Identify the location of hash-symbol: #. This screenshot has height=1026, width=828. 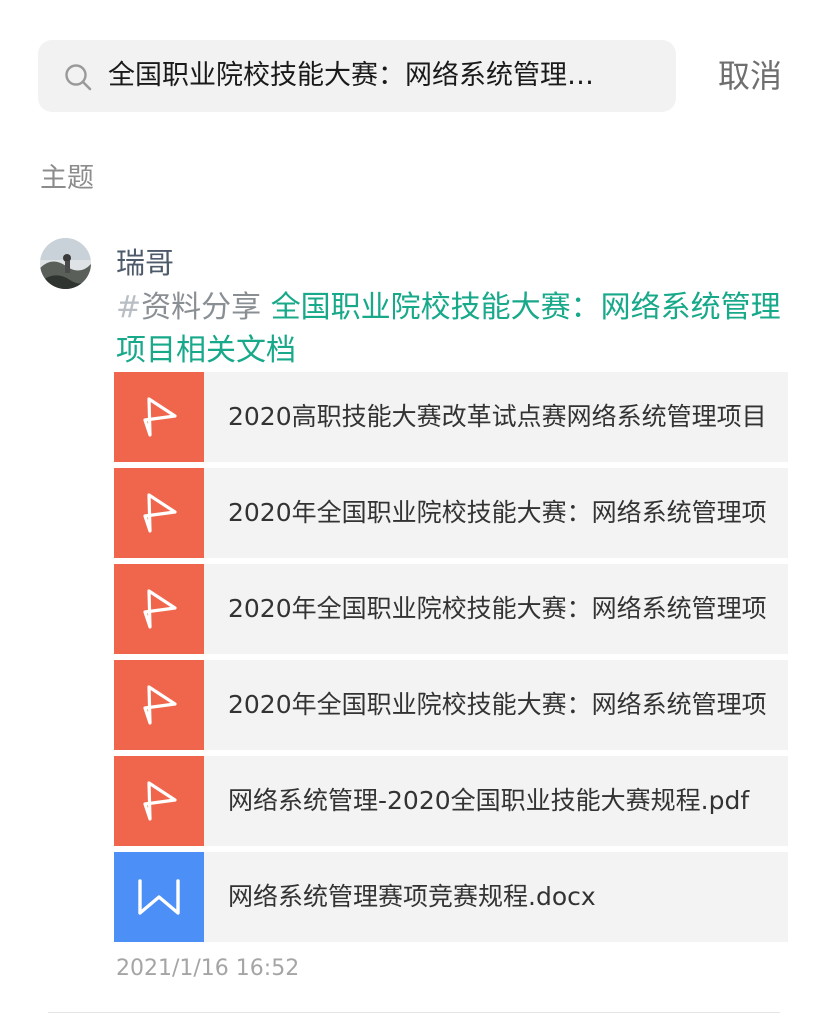
(129, 307).